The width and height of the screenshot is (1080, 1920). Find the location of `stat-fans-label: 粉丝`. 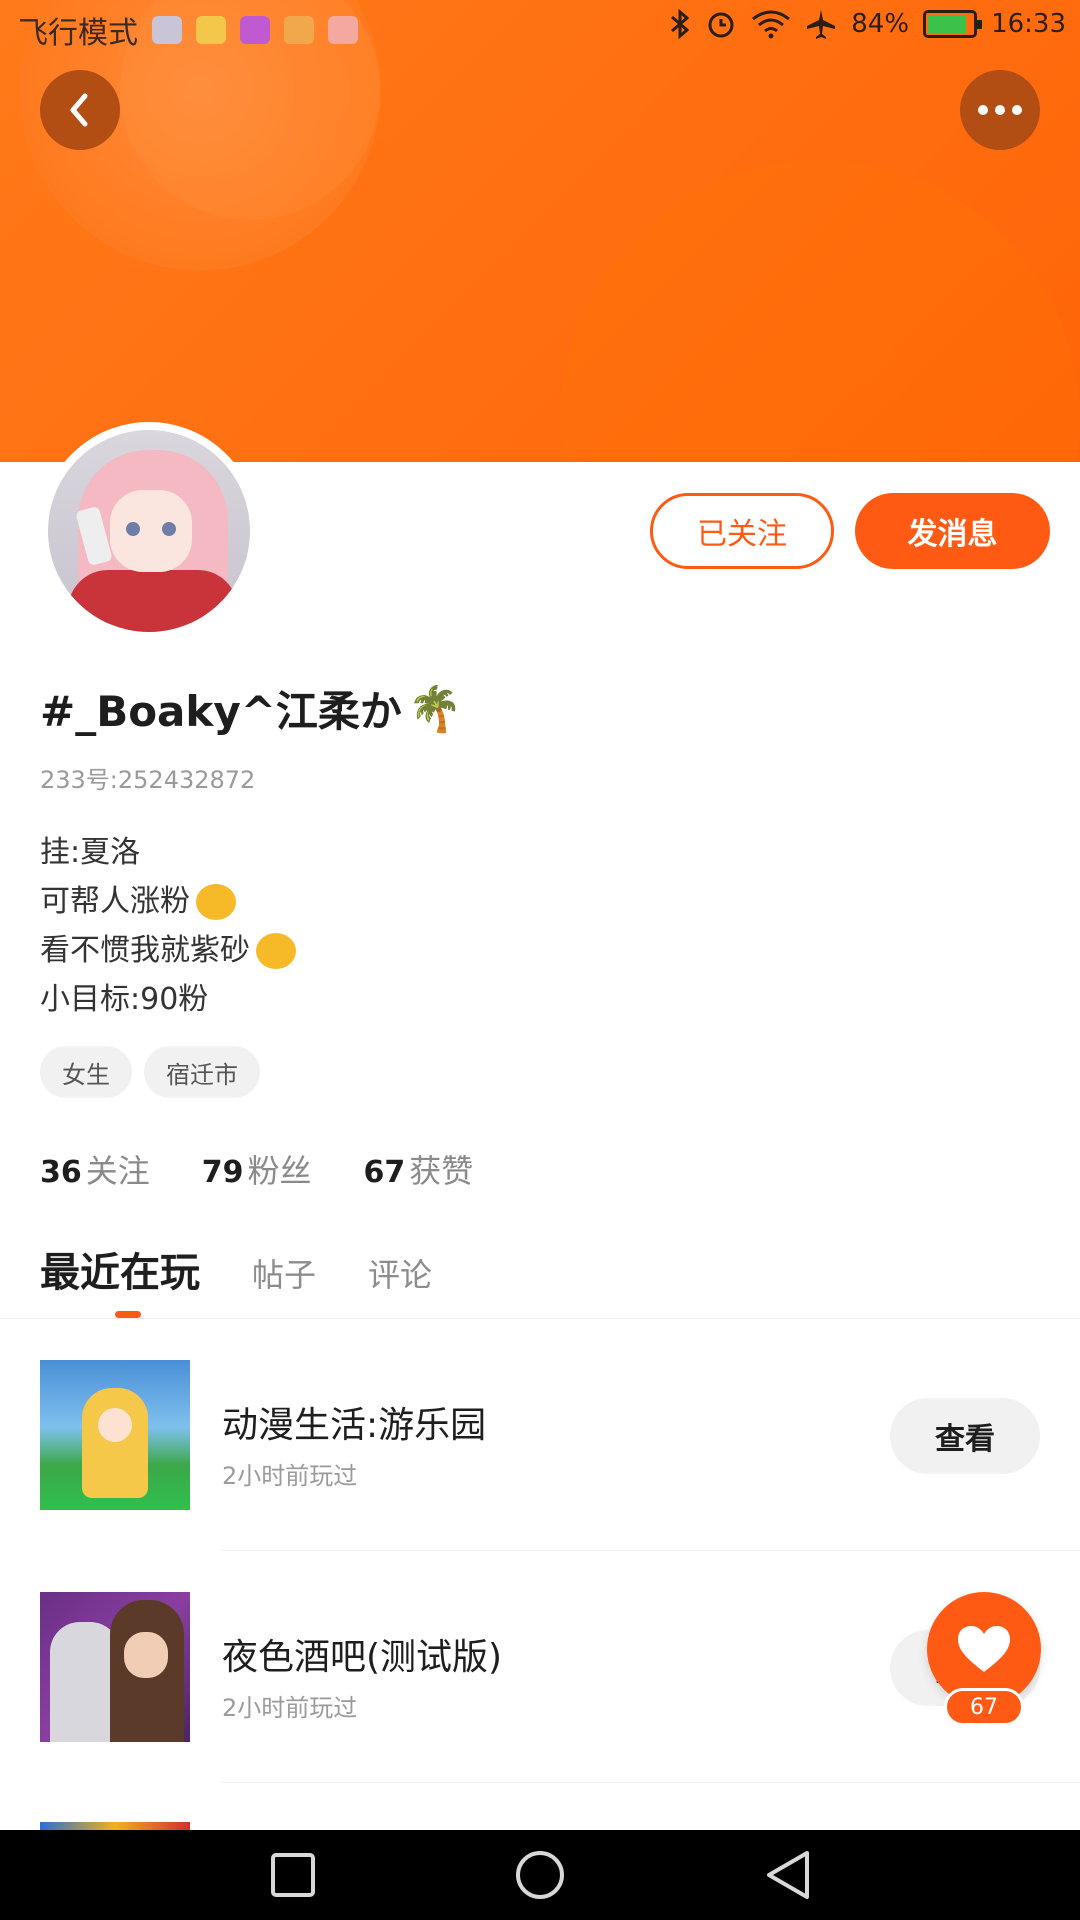

stat-fans-label: 粉丝 is located at coordinates (279, 1171).